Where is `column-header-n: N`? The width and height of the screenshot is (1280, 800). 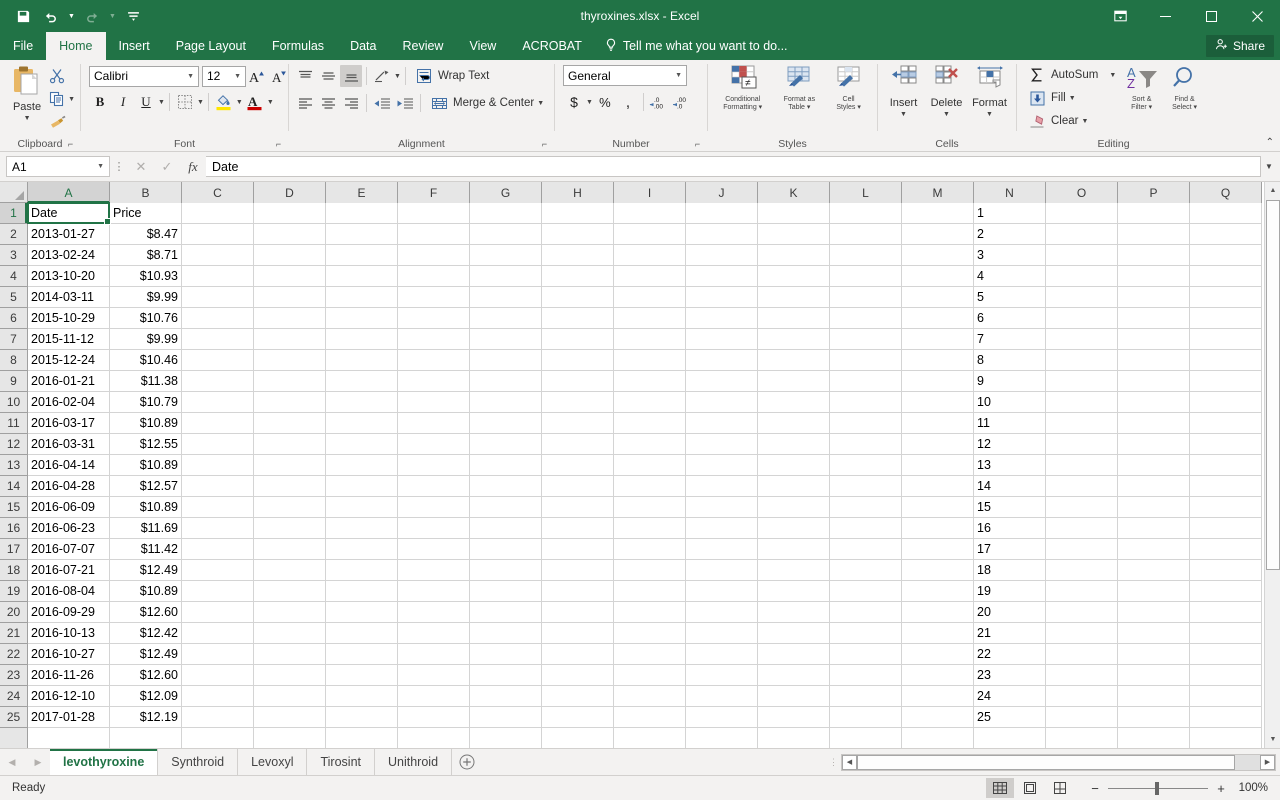
column-header-n: N is located at coordinates (1010, 192).